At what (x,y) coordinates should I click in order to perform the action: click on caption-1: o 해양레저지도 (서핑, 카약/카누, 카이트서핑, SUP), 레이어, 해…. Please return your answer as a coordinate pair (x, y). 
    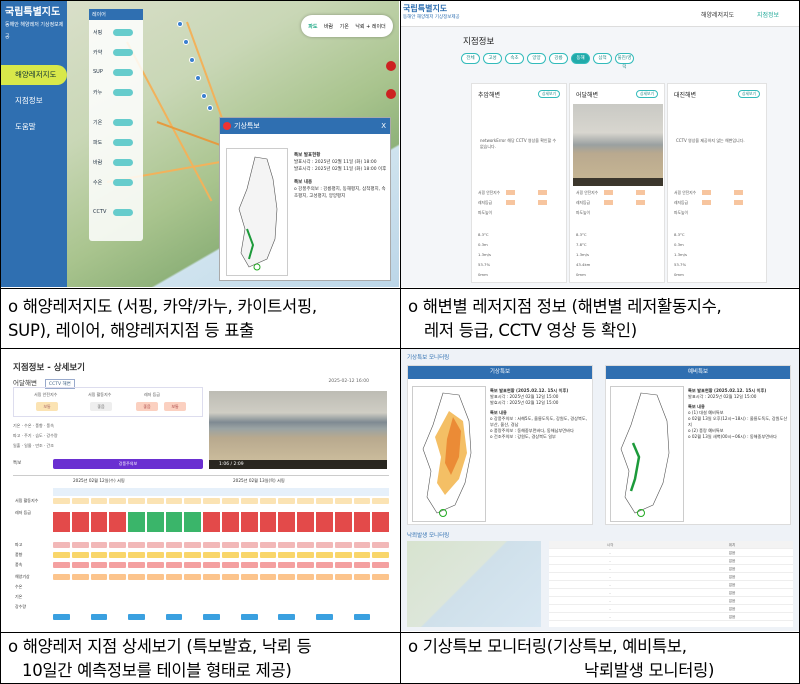
    Looking at the image, I should click on (162, 318).